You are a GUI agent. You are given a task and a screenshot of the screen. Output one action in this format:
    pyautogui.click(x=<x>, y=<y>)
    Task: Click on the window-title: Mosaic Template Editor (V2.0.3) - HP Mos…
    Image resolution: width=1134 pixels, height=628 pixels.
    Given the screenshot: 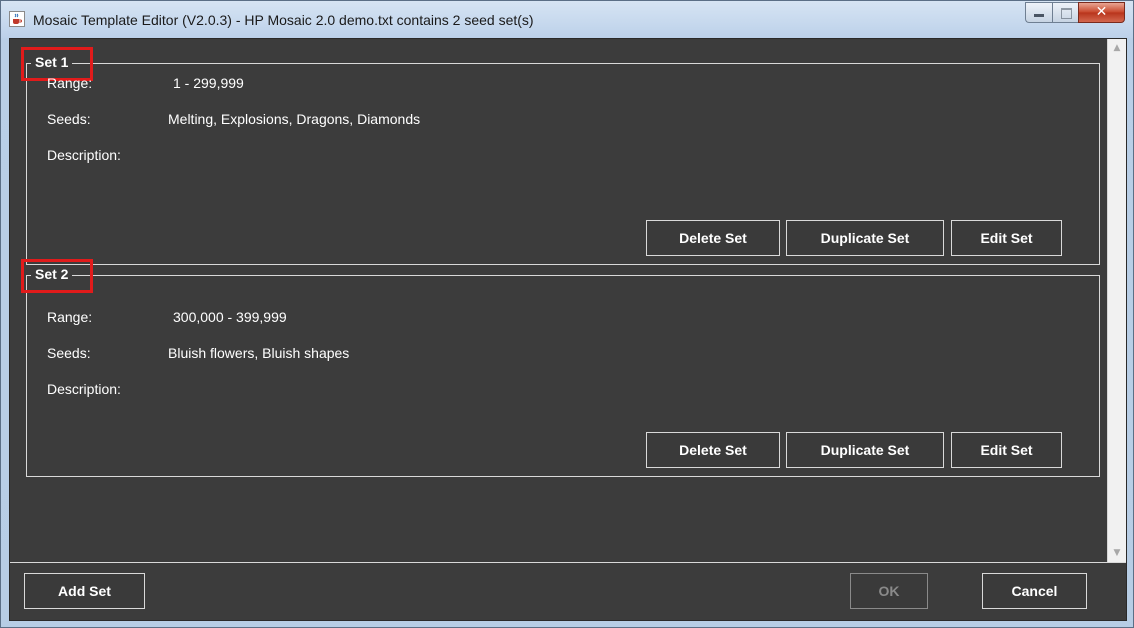 What is the action you would take?
    pyautogui.click(x=283, y=20)
    